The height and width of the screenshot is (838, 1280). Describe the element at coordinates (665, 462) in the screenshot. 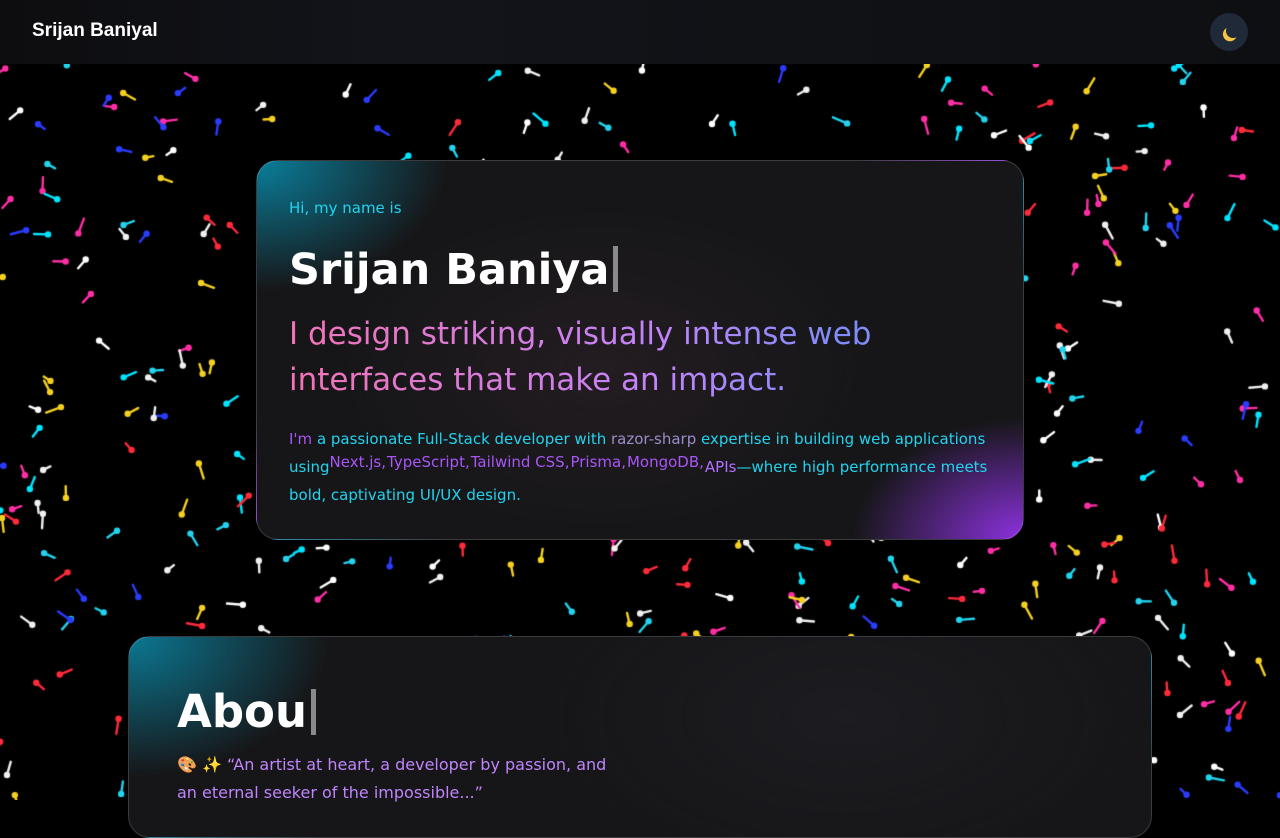

I see `tech-mongodb: MongoDB,` at that location.